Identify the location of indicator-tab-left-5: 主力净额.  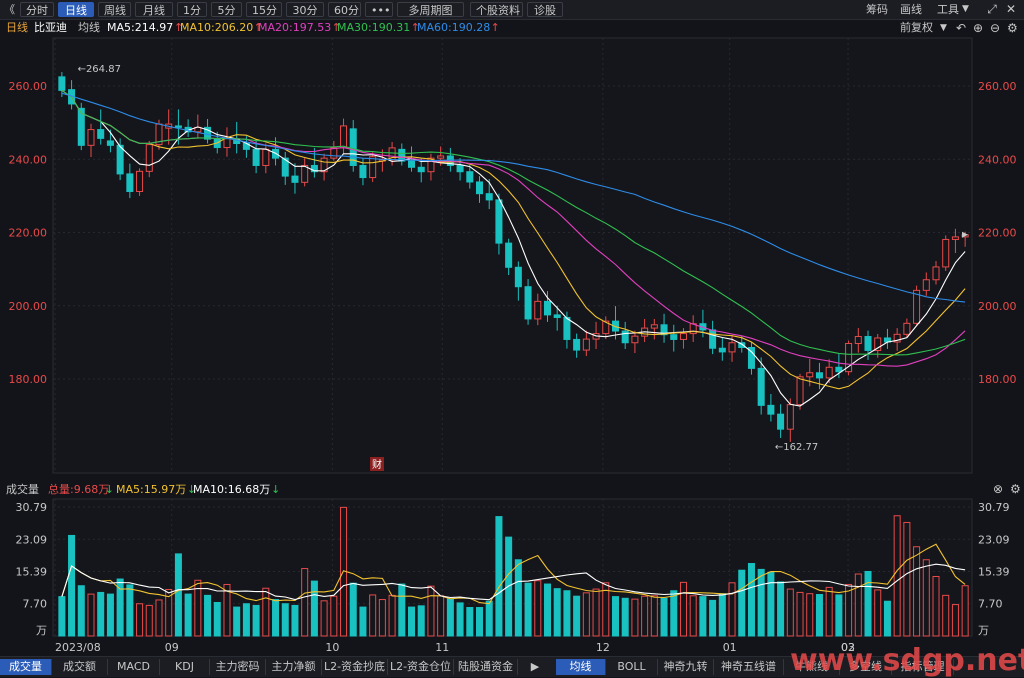
(294, 667).